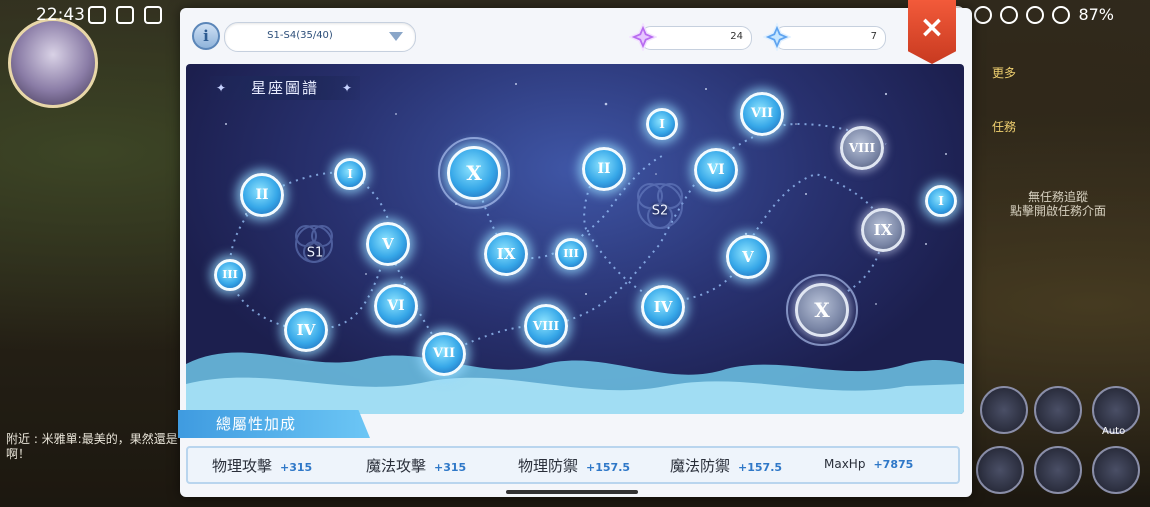  What do you see at coordinates (690, 37) in the screenshot?
I see `currency-purple: 24` at bounding box center [690, 37].